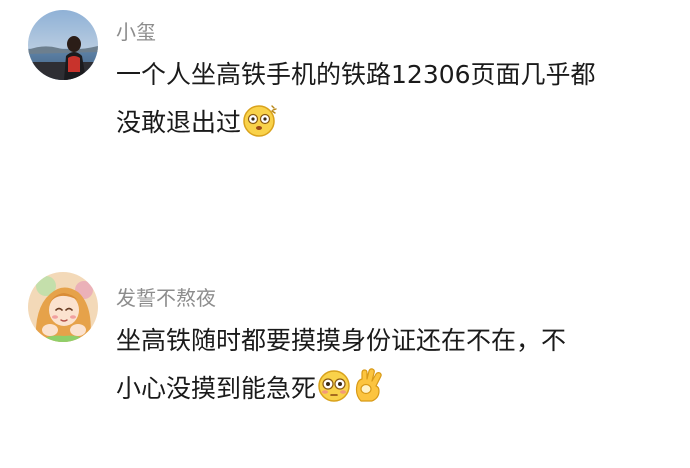 This screenshot has width=690, height=468. I want to click on comment-text-fragment: 没敢退出过, so click(179, 122).